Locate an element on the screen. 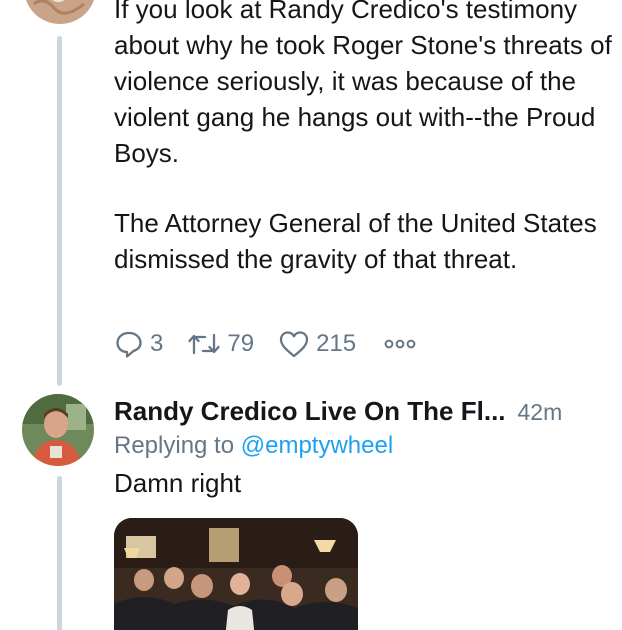 This screenshot has width=622, height=630. timestamp: 42m is located at coordinates (540, 412).